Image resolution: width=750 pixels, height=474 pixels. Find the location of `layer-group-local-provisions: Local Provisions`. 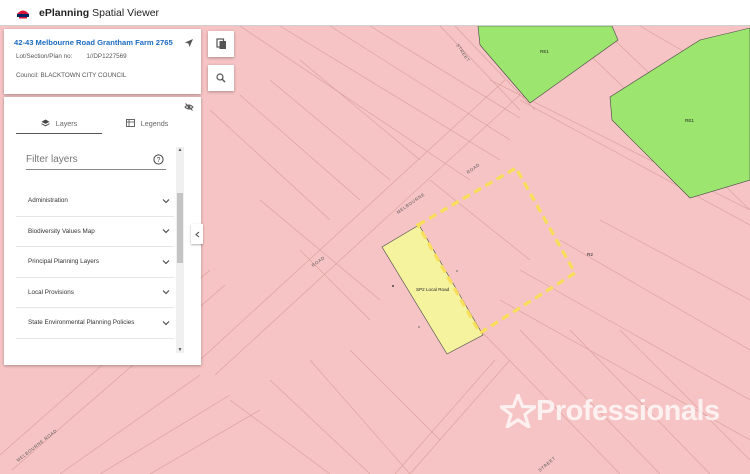

layer-group-local-provisions: Local Provisions is located at coordinates (95, 293).